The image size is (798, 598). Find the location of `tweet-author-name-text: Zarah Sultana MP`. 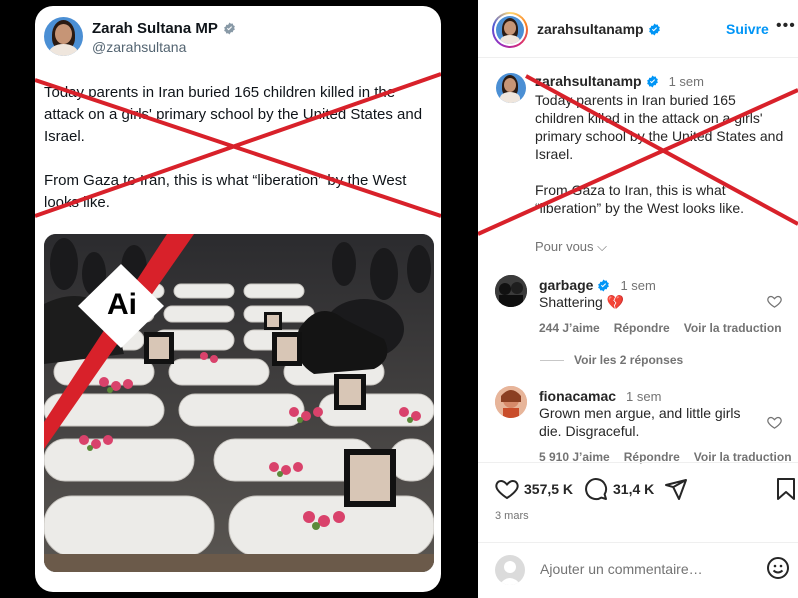

tweet-author-name-text: Zarah Sultana MP is located at coordinates (155, 28).